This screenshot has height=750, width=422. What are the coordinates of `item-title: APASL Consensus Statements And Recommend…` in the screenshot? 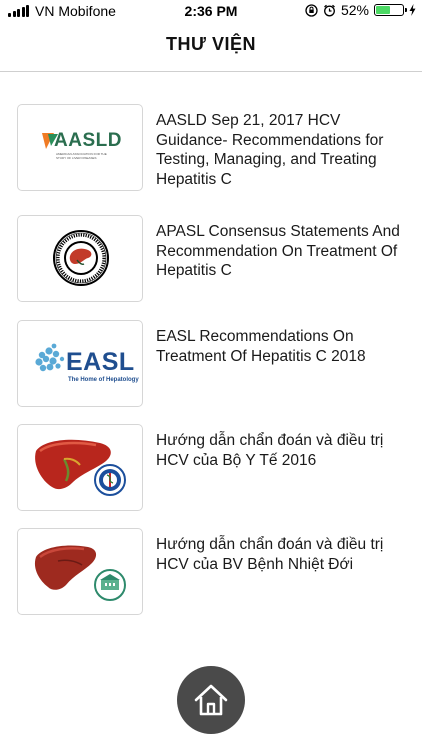 It's located at (278, 251).